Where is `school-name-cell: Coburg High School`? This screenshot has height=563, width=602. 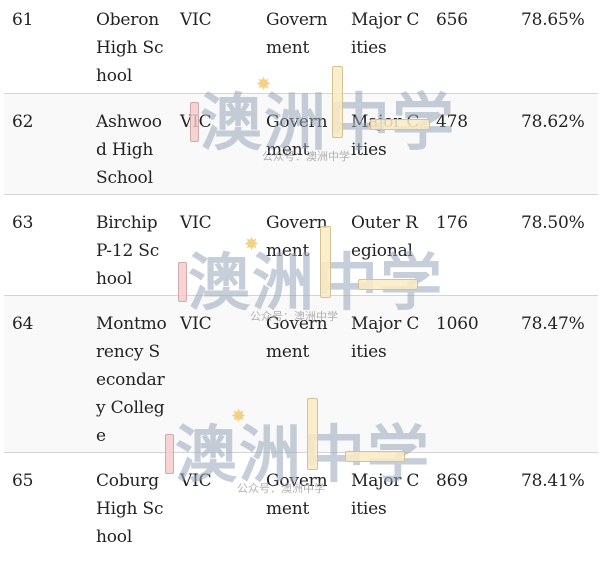
school-name-cell: Coburg High School is located at coordinates (130, 509).